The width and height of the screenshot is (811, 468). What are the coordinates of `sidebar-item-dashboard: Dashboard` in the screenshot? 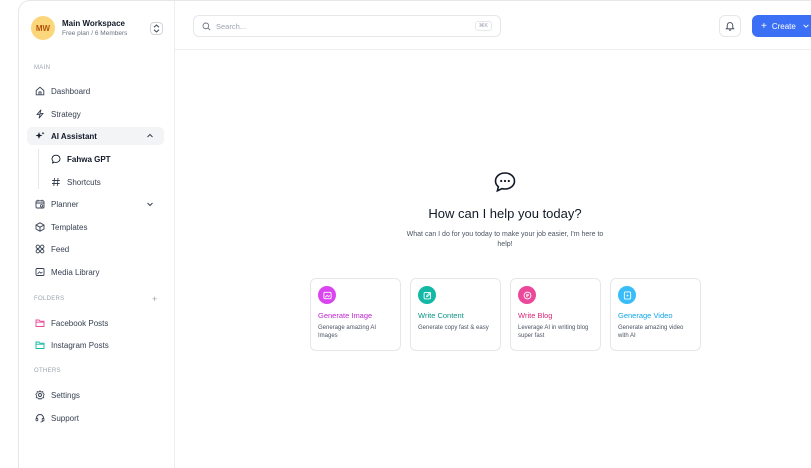 It's located at (95, 91).